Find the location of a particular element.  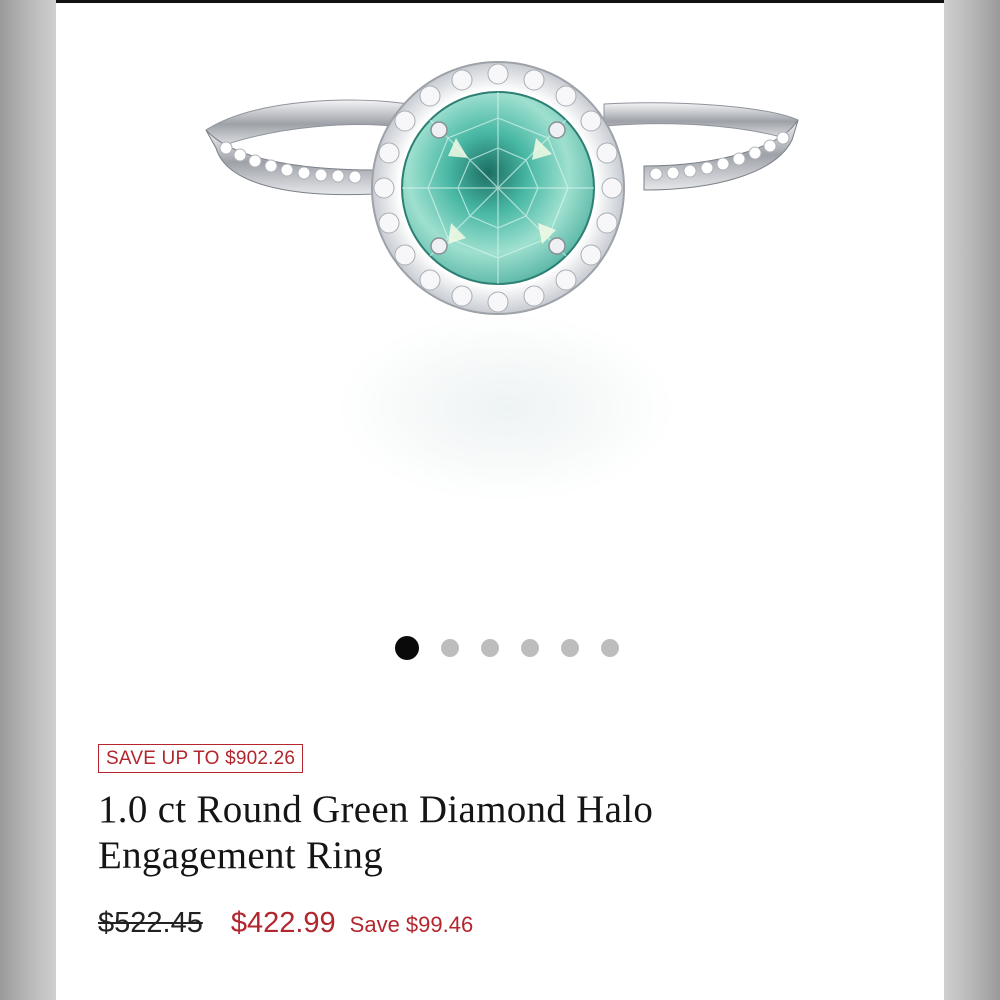

price-row: $522.45 $422.99 Save $99.46 is located at coordinates (498, 923).